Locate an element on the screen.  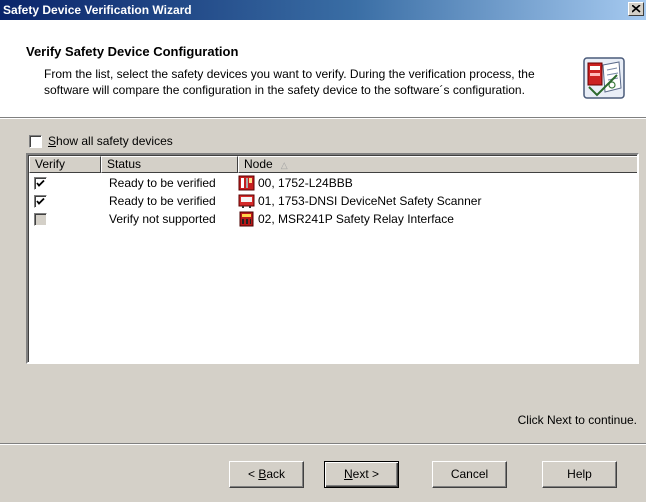
sort-ascending-icon: △ is located at coordinates (284, 165).